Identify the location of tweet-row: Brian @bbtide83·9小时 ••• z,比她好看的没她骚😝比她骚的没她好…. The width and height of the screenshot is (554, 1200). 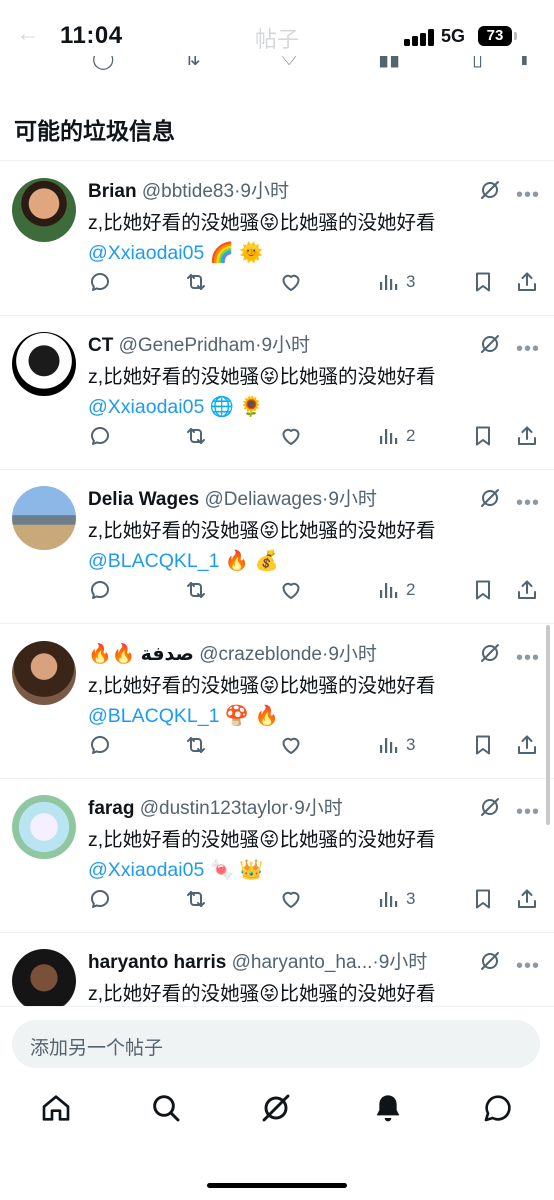
(277, 239).